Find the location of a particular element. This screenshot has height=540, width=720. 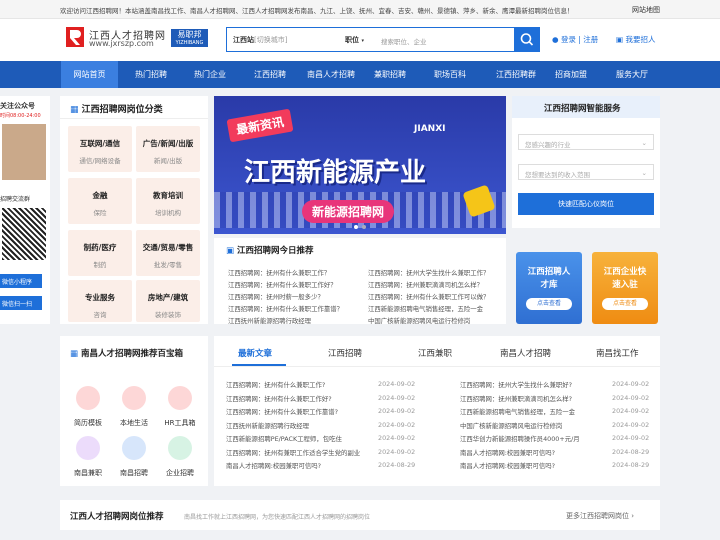

category-item: 专业服务 咨询 is located at coordinates (100, 301).